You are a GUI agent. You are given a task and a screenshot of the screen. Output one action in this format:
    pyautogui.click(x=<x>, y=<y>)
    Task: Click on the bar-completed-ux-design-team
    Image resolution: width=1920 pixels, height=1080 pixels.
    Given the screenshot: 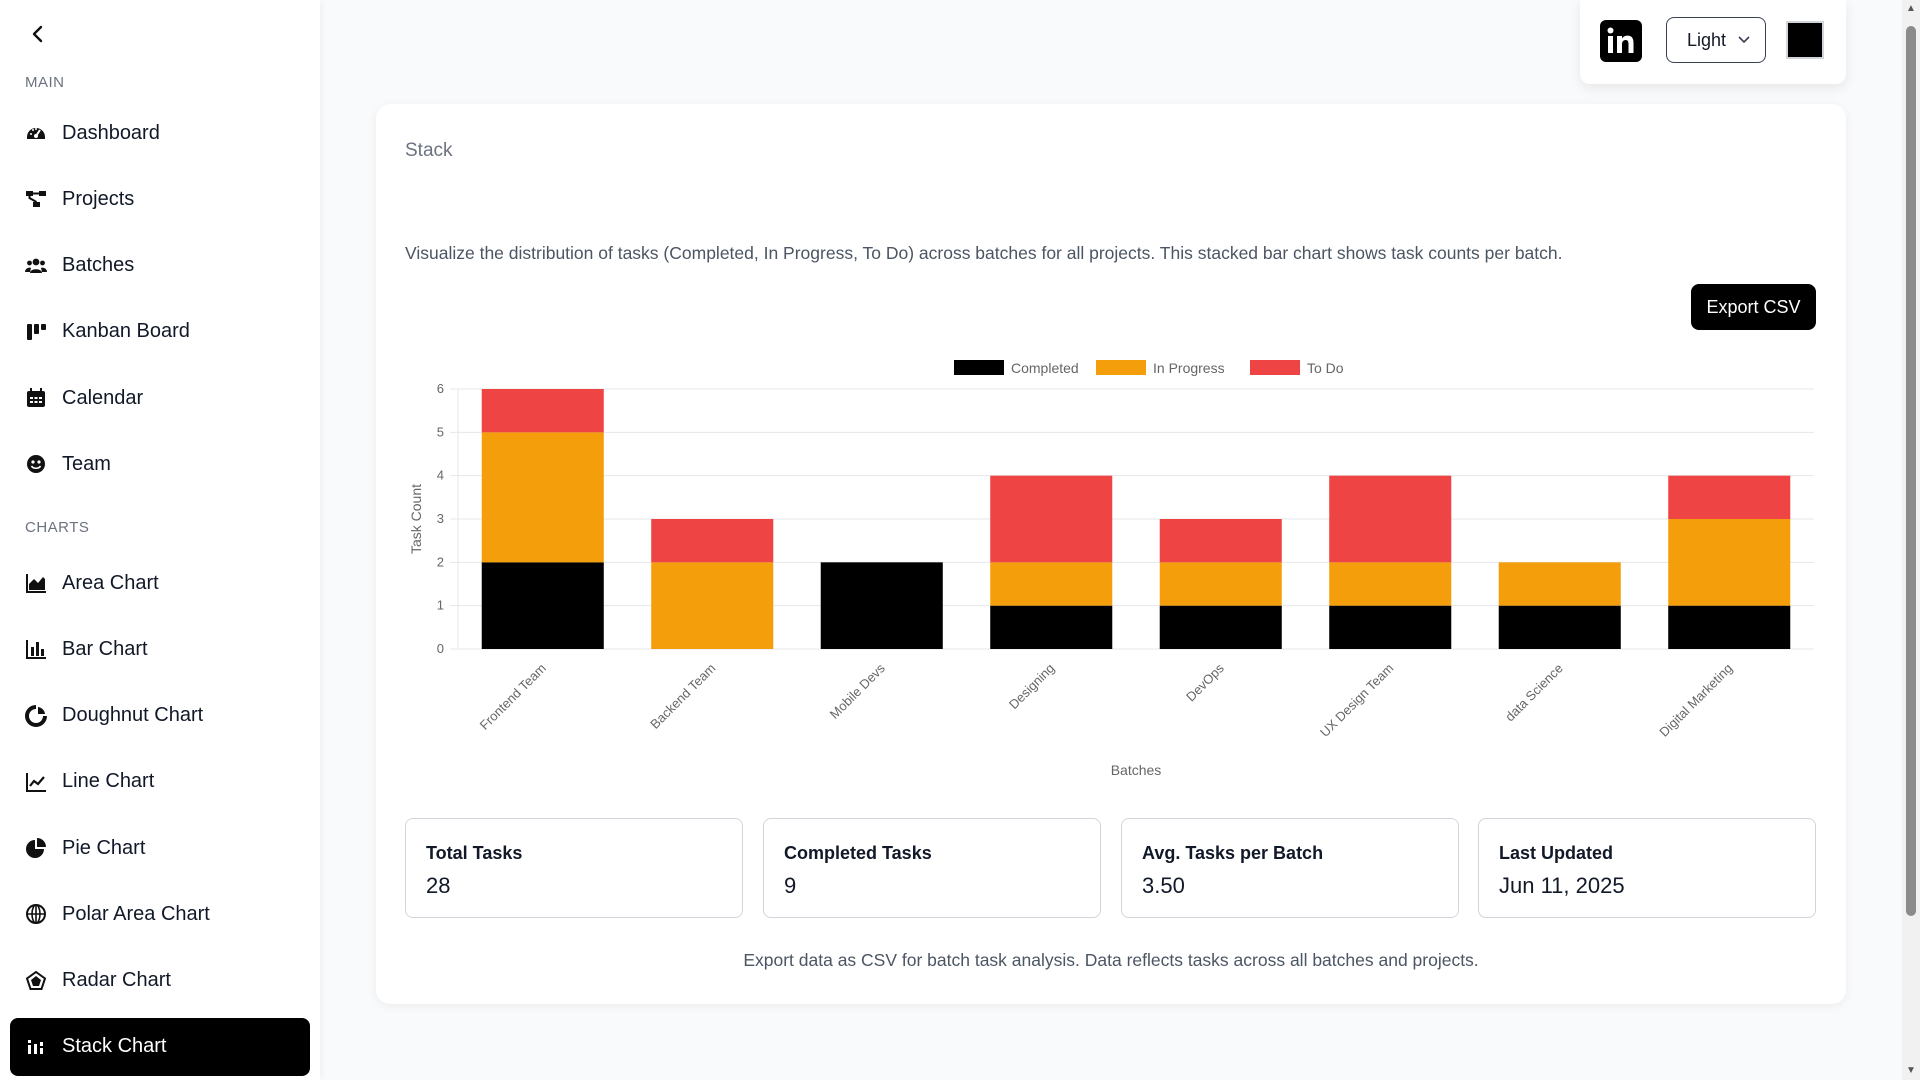 What is the action you would take?
    pyautogui.click(x=1390, y=627)
    